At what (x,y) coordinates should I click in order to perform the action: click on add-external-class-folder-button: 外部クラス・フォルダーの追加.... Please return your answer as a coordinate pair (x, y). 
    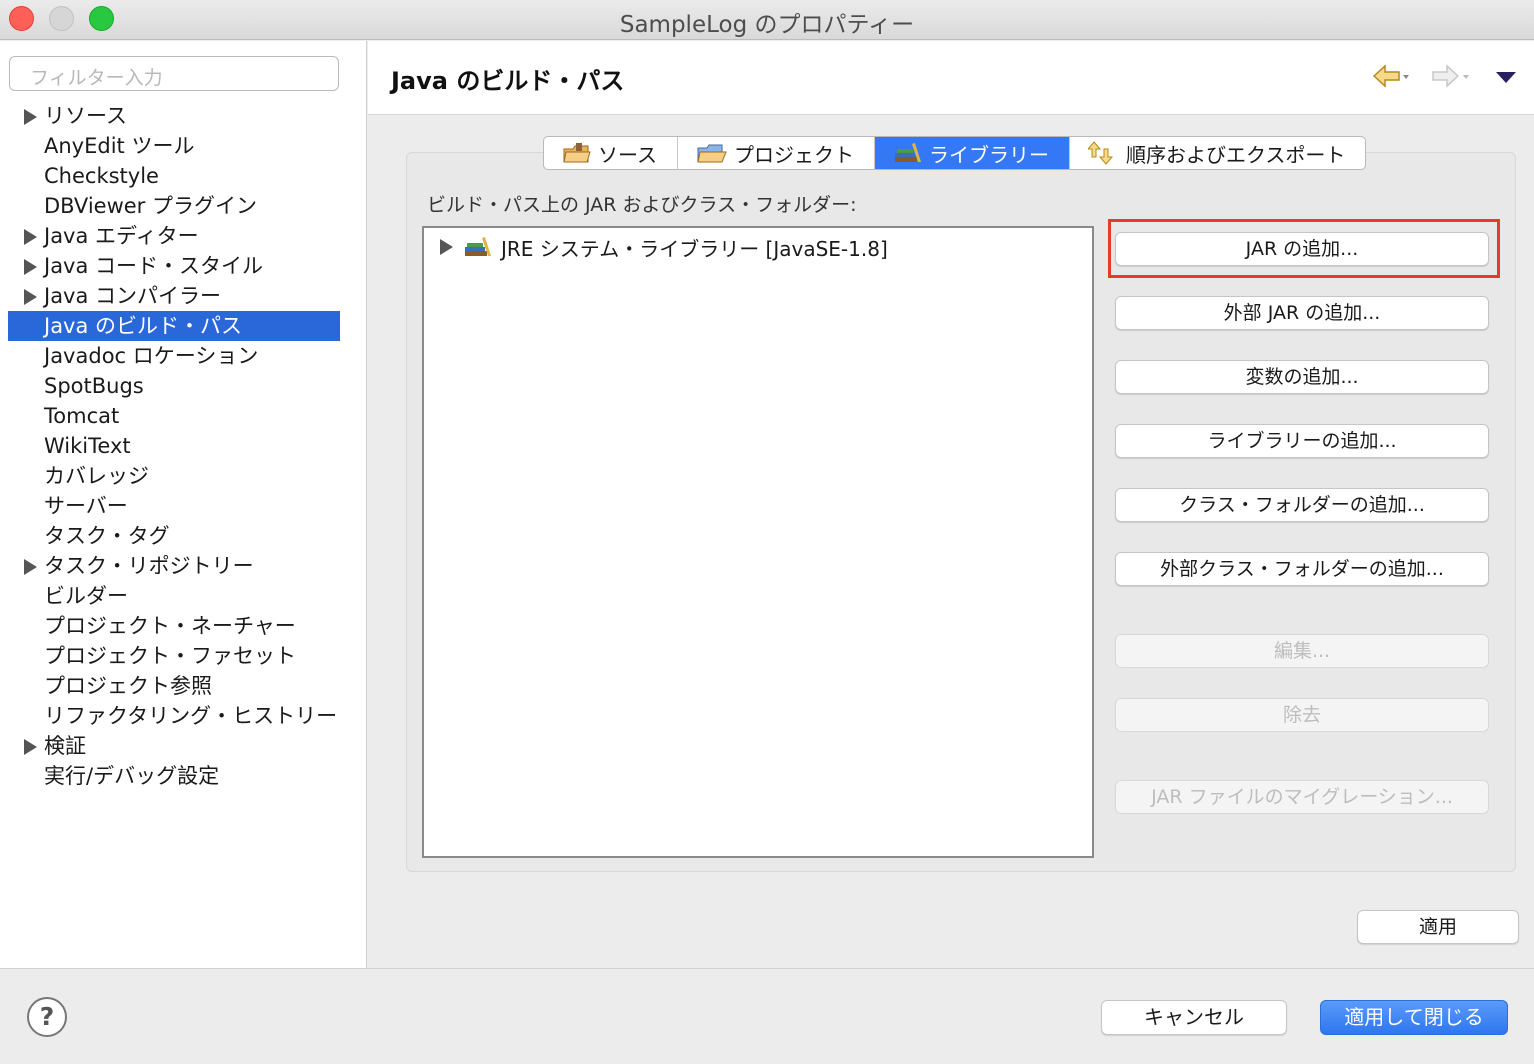
    Looking at the image, I should click on (1302, 569).